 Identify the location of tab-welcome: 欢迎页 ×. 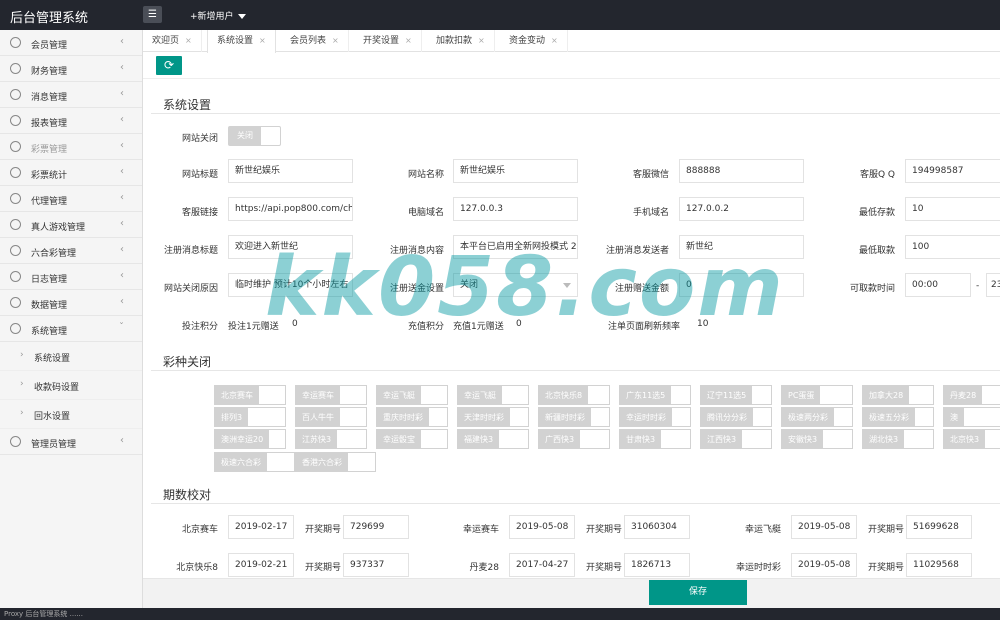
(172, 41).